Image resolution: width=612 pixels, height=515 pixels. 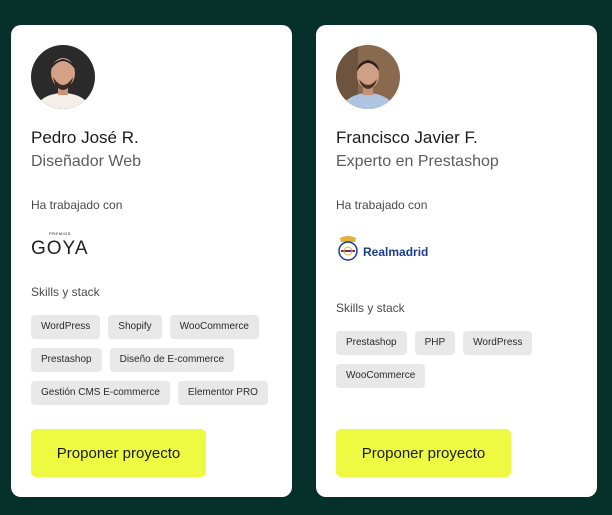 I want to click on freelancer-role: Diseñador Web, so click(x=86, y=161).